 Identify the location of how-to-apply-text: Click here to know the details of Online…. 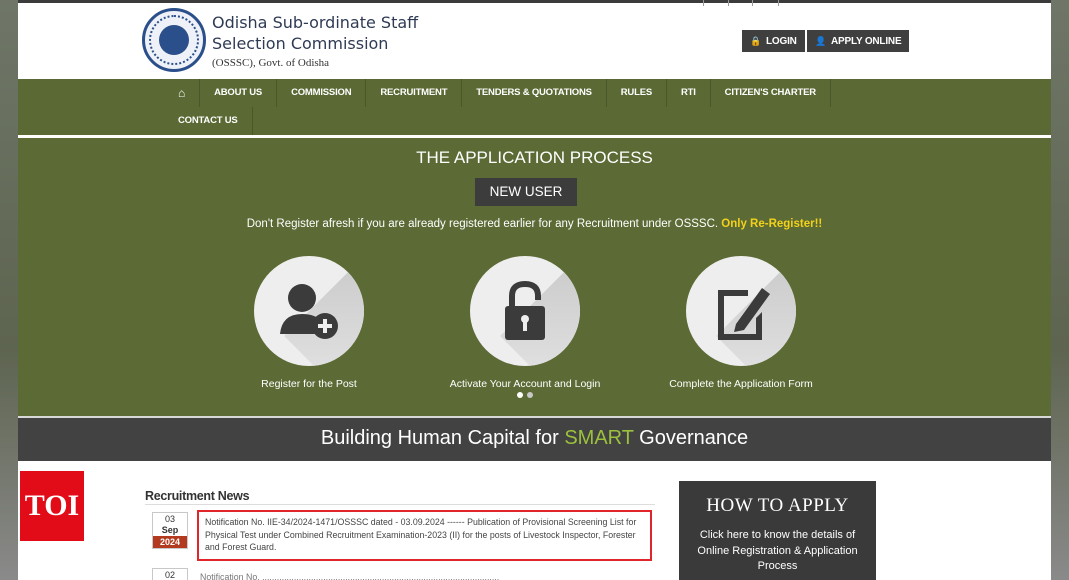
(777, 550).